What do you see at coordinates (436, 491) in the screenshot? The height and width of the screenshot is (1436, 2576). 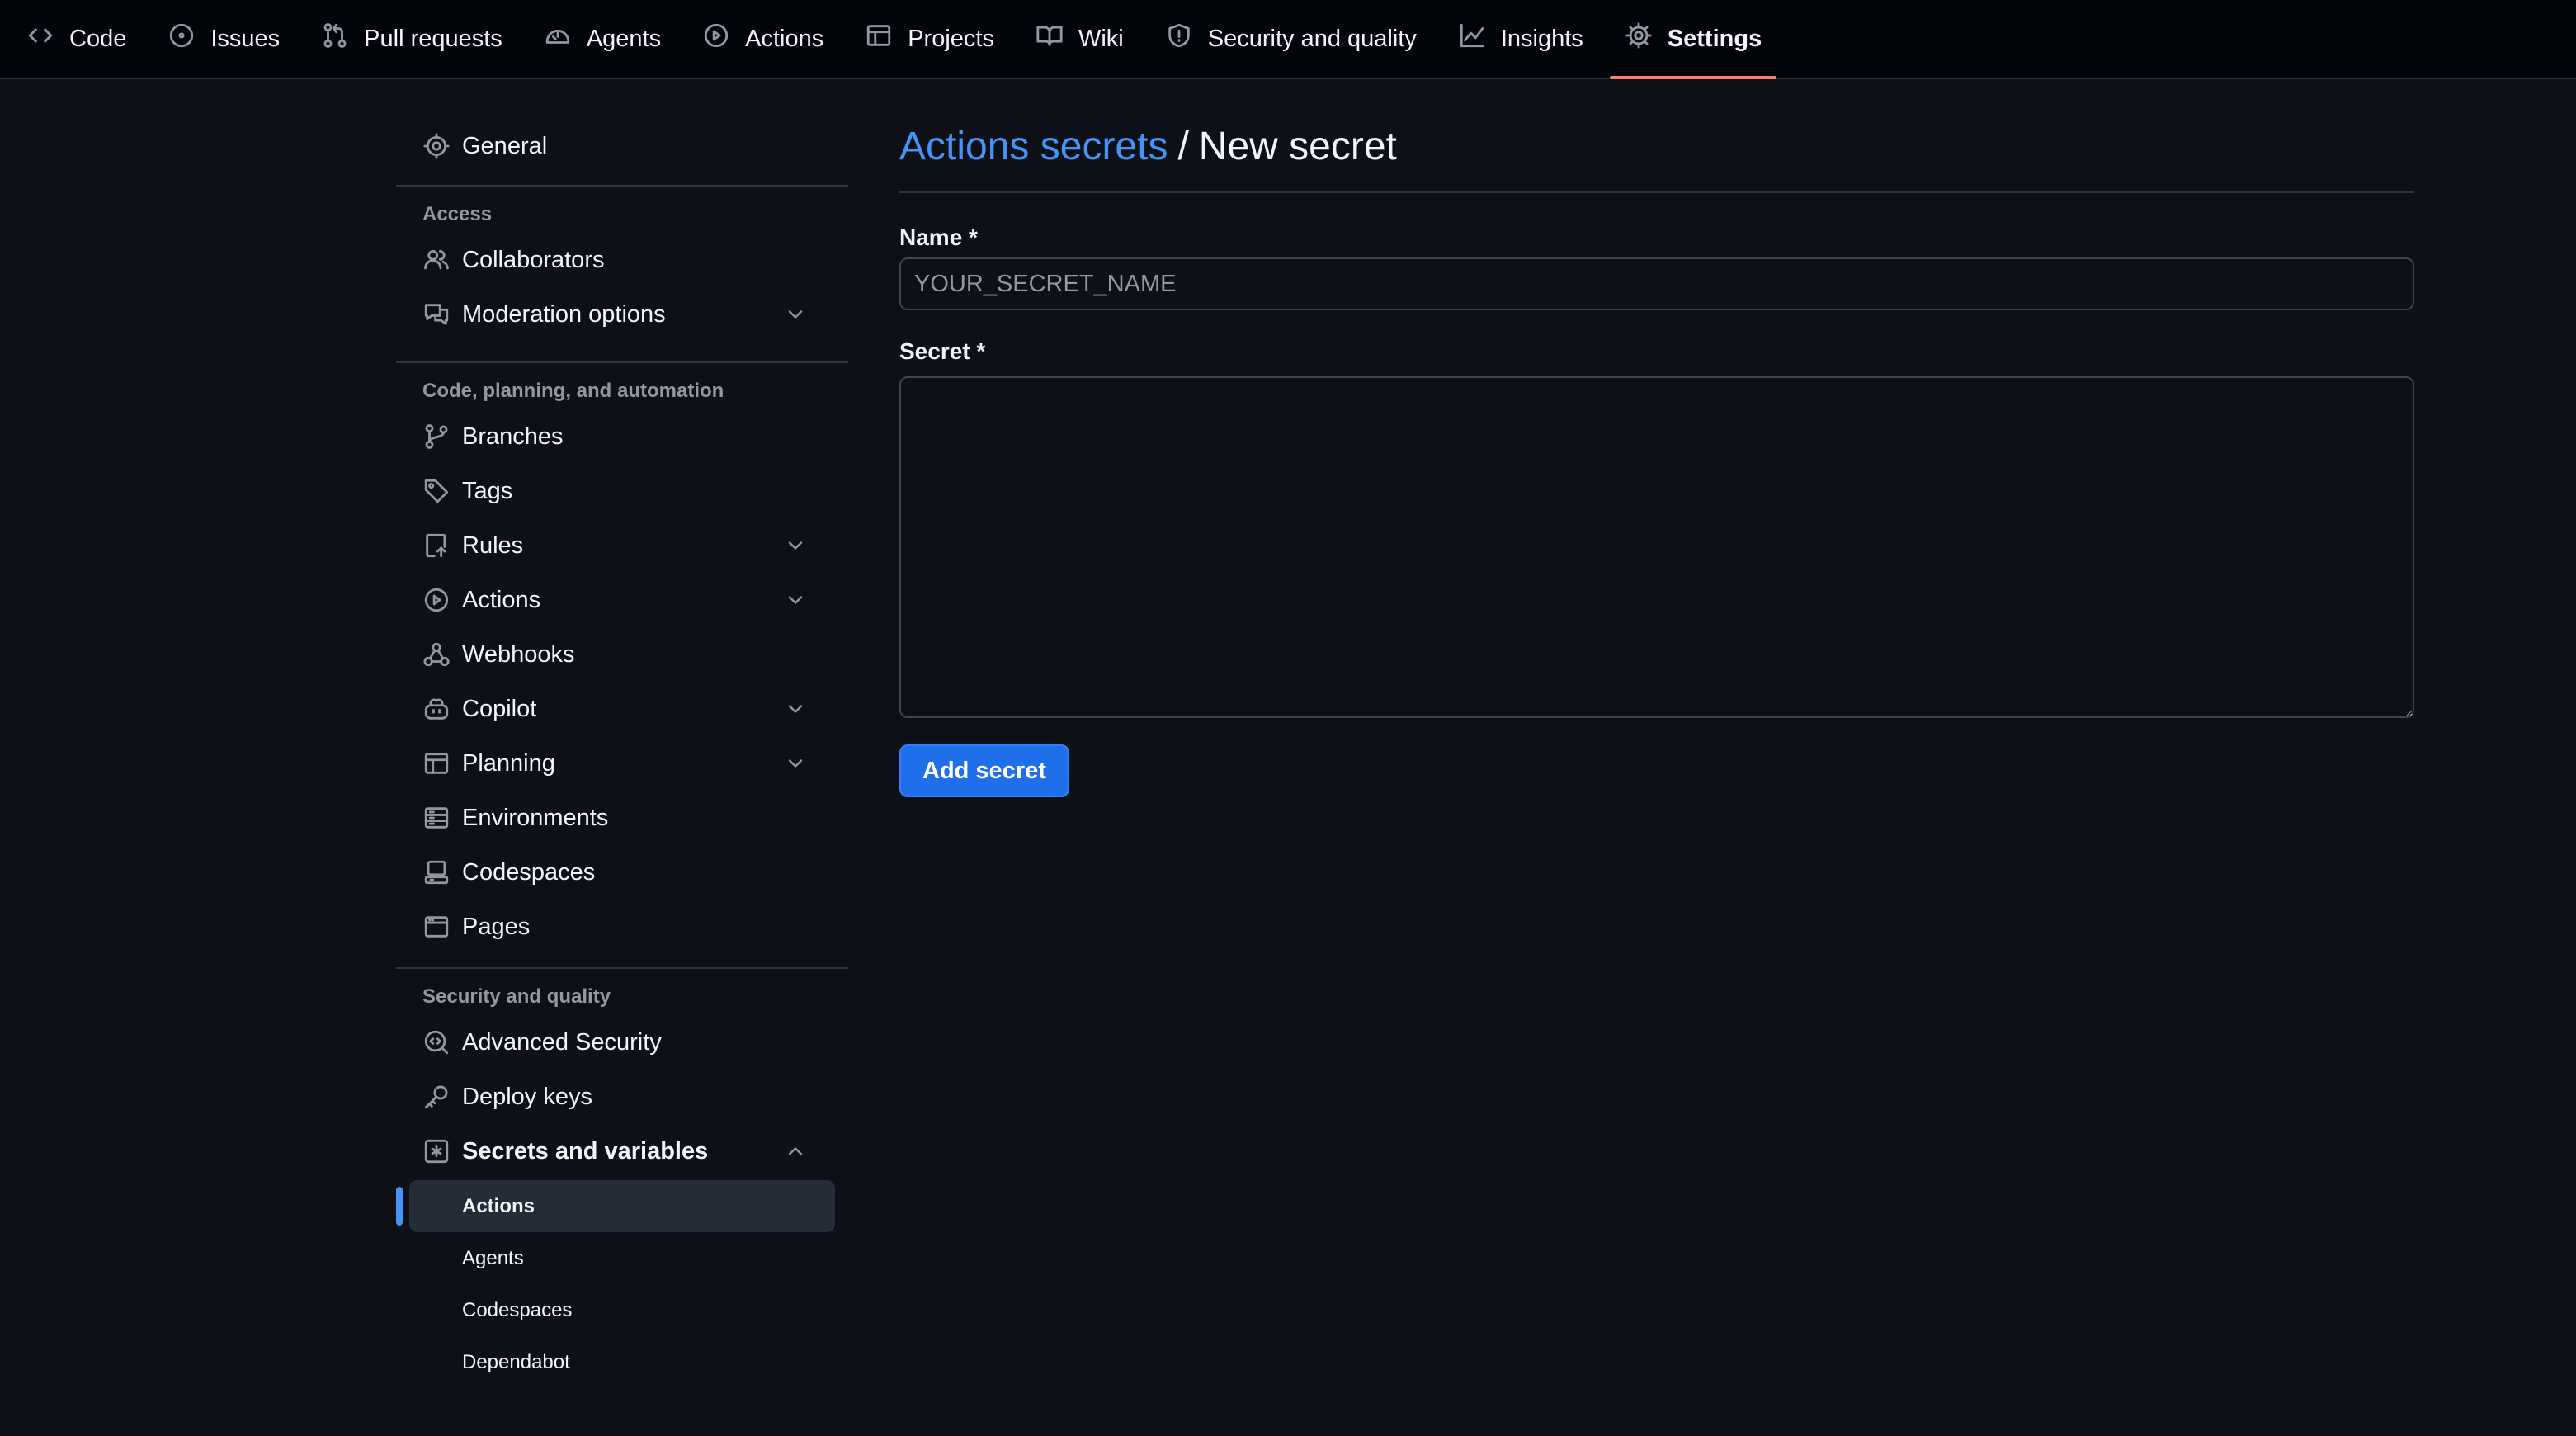 I see `tag-icon` at bounding box center [436, 491].